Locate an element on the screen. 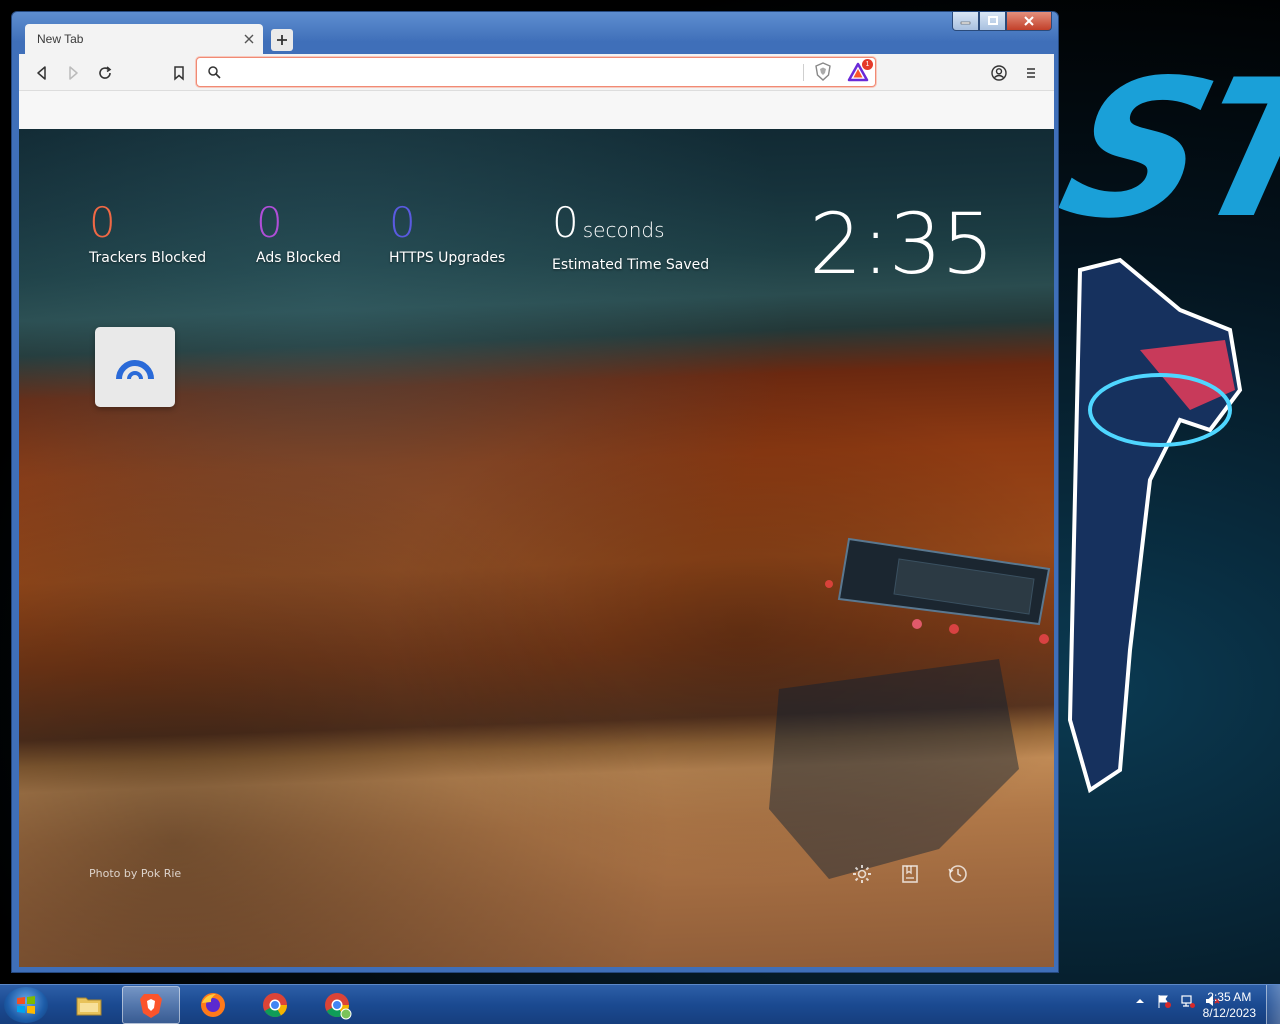 Image resolution: width=1280 pixels, height=1024 pixels. start-button is located at coordinates (26, 1005).